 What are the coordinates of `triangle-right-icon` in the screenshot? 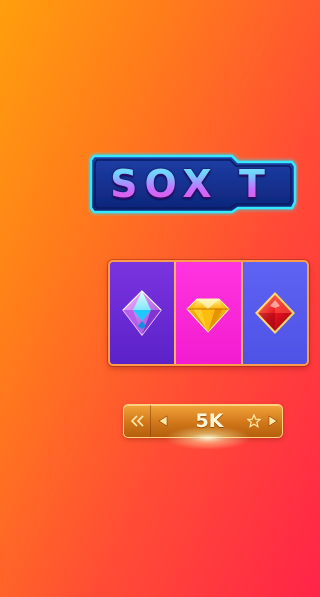 It's located at (273, 421).